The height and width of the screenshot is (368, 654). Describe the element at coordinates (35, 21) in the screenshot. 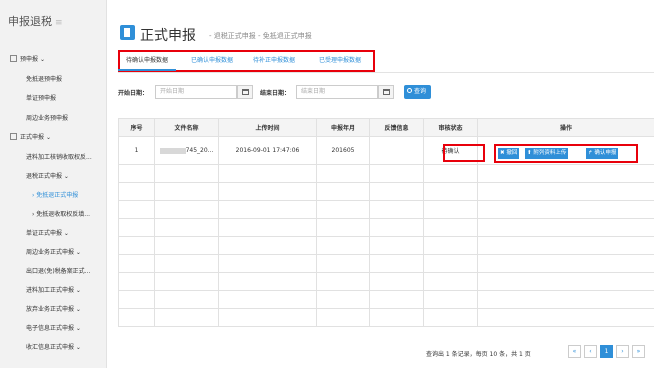

I see `sidebar-title: 申报退税 ≡` at that location.